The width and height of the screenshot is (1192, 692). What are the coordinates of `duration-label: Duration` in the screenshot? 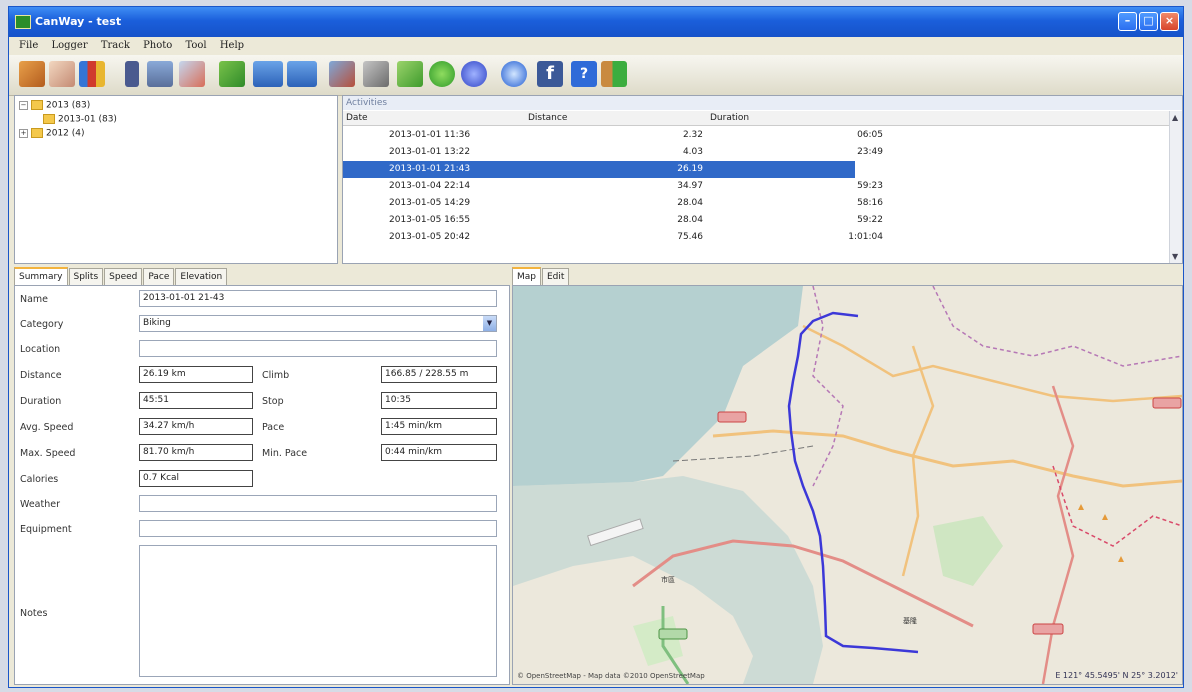 It's located at (41, 401).